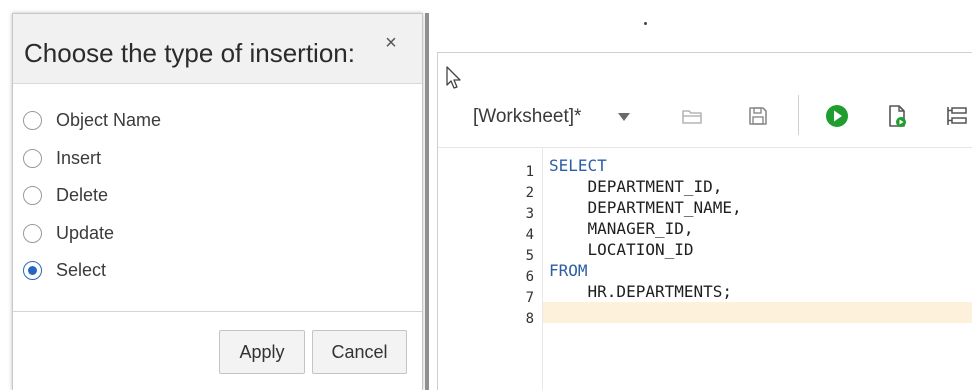  I want to click on dialog-header: Choose the type of insertion: ×, so click(217, 49).